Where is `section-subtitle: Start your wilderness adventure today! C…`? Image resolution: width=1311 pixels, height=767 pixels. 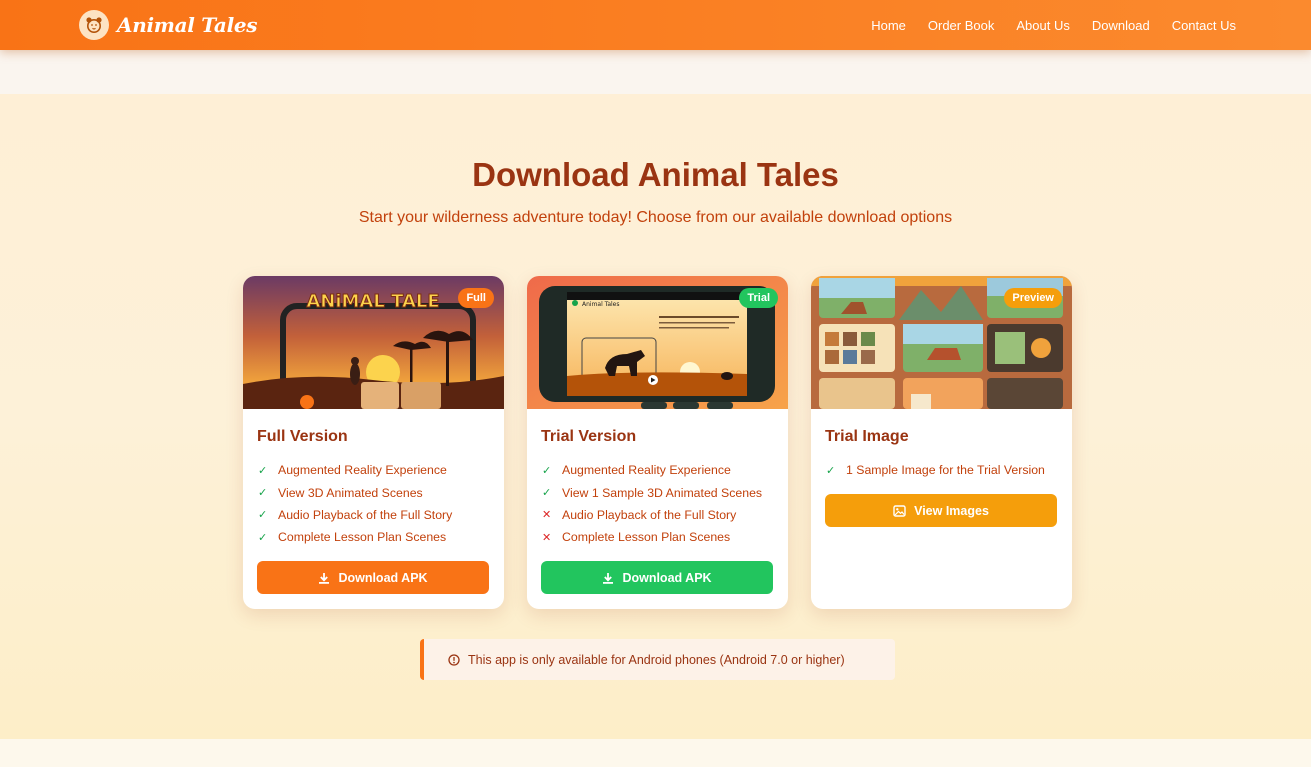 section-subtitle: Start your wilderness adventure today! C… is located at coordinates (655, 217).